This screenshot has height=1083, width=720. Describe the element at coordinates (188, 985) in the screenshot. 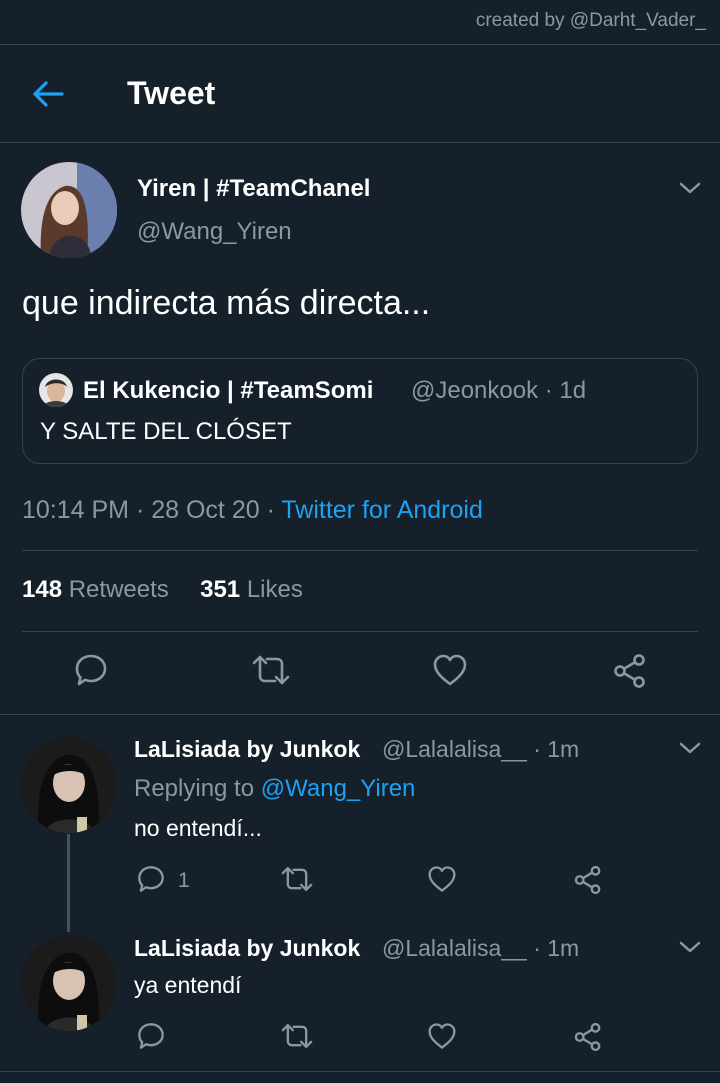

I see `reply-text: ya entendí` at that location.